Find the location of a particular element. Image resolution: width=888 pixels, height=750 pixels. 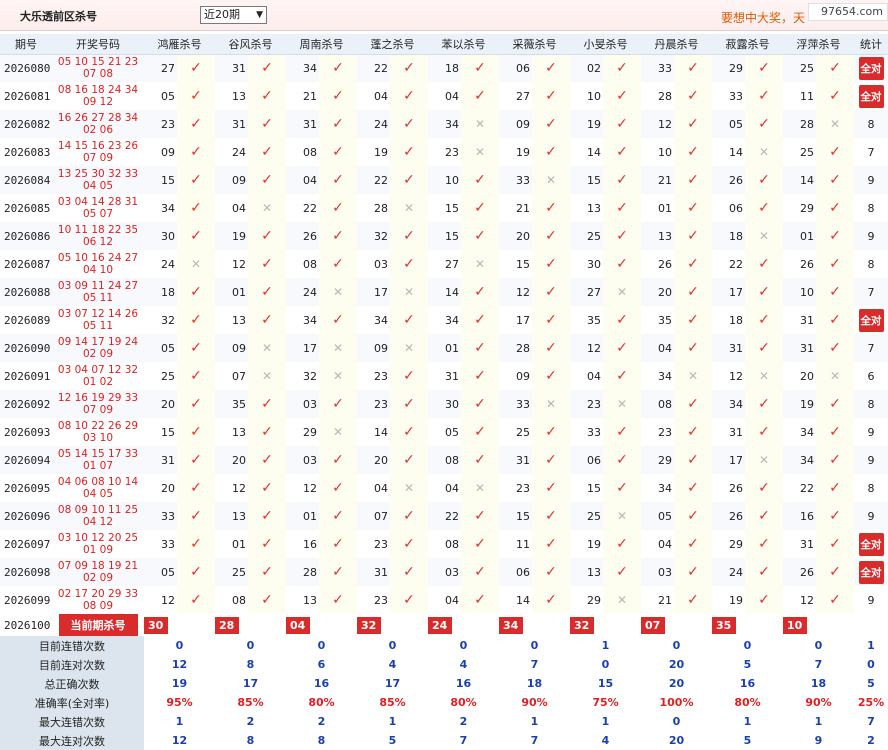

stats-value: 25% is located at coordinates (871, 702).